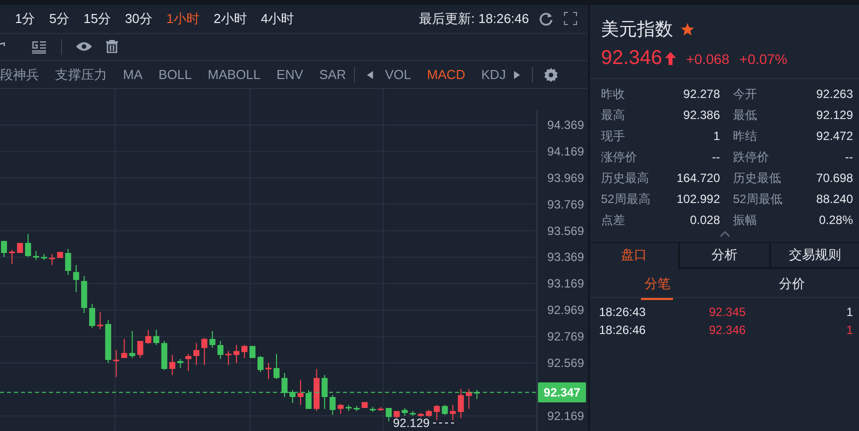 The image size is (859, 431). Describe the element at coordinates (565, 257) in the screenshot. I see `y-axis-label: 93.369` at that location.